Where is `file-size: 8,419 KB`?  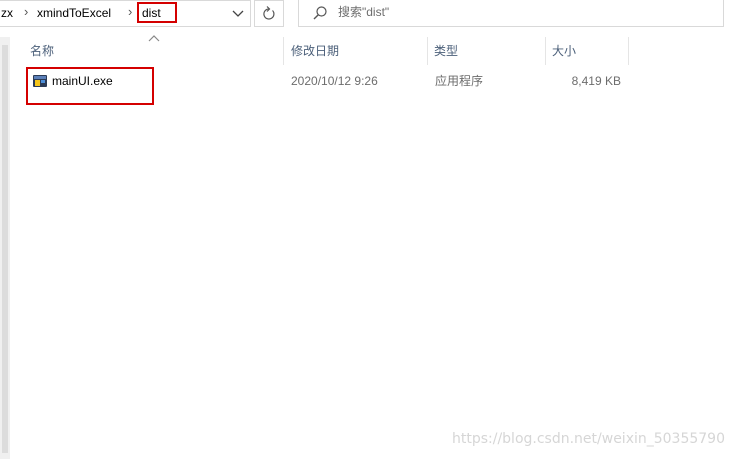 file-size: 8,419 KB is located at coordinates (596, 81).